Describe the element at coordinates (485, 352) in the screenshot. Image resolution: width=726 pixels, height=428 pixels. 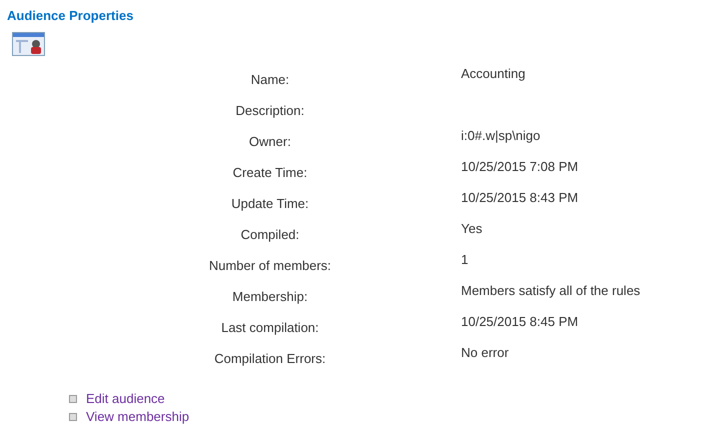
I see `property-value: No error` at that location.